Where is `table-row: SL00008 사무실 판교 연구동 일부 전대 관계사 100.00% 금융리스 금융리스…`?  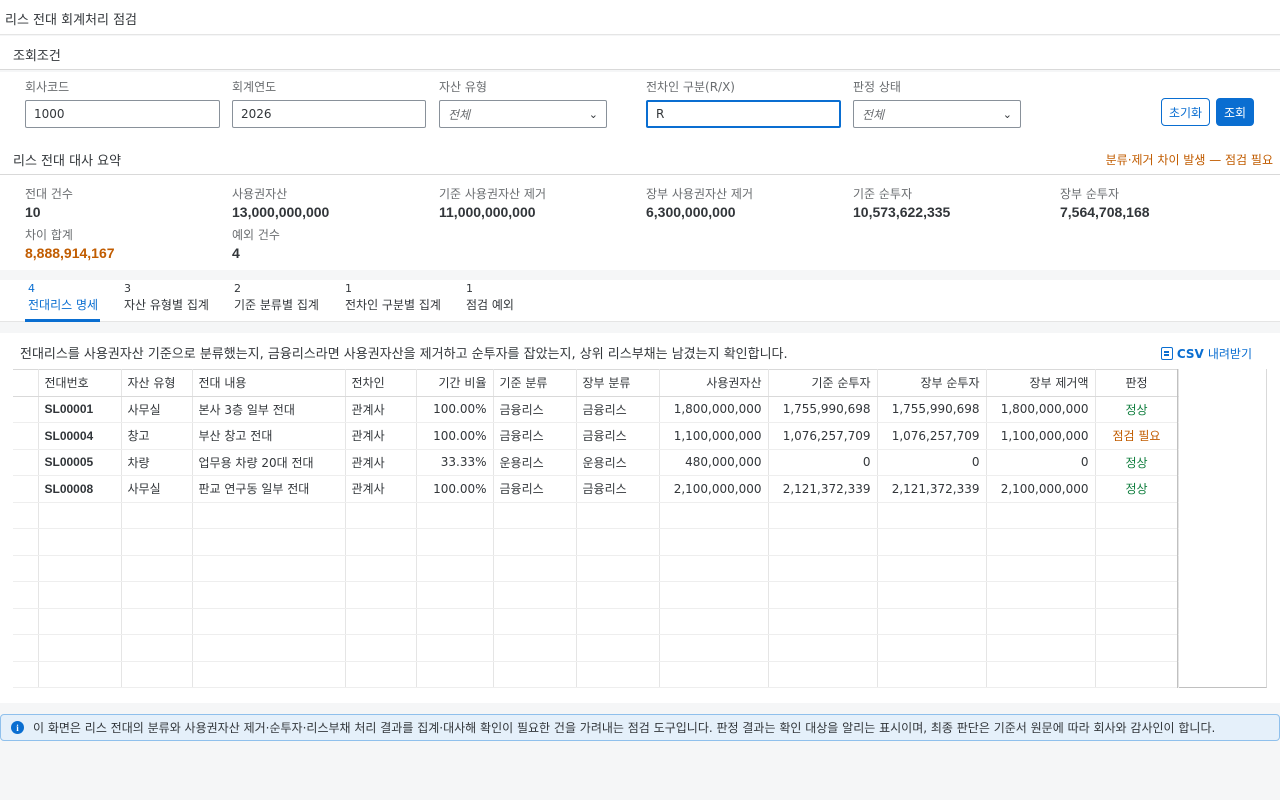 table-row: SL00008 사무실 판교 연구동 일부 전대 관계사 100.00% 금융리스 금융리스… is located at coordinates (596, 489).